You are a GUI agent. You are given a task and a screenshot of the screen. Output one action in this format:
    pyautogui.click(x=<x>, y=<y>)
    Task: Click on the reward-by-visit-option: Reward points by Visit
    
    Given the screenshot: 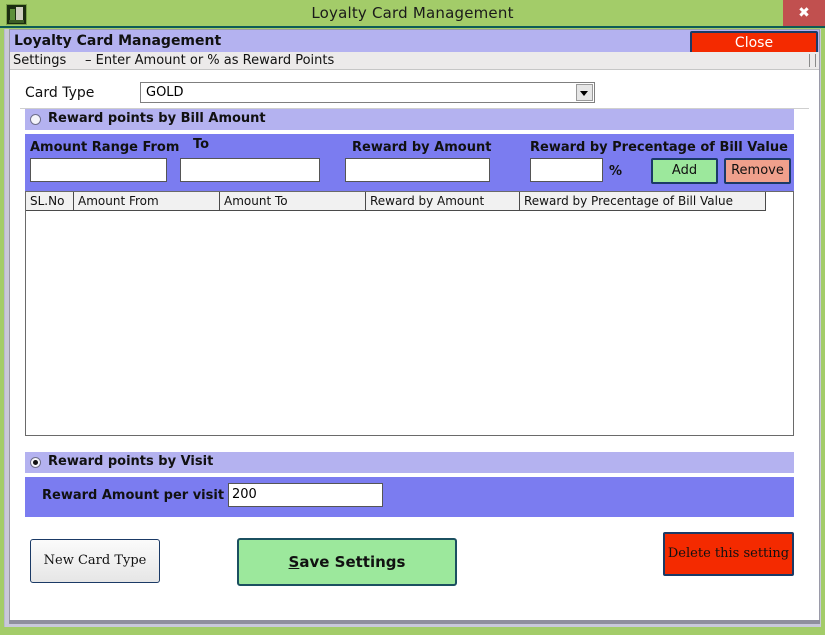 What is the action you would take?
    pyautogui.click(x=409, y=462)
    